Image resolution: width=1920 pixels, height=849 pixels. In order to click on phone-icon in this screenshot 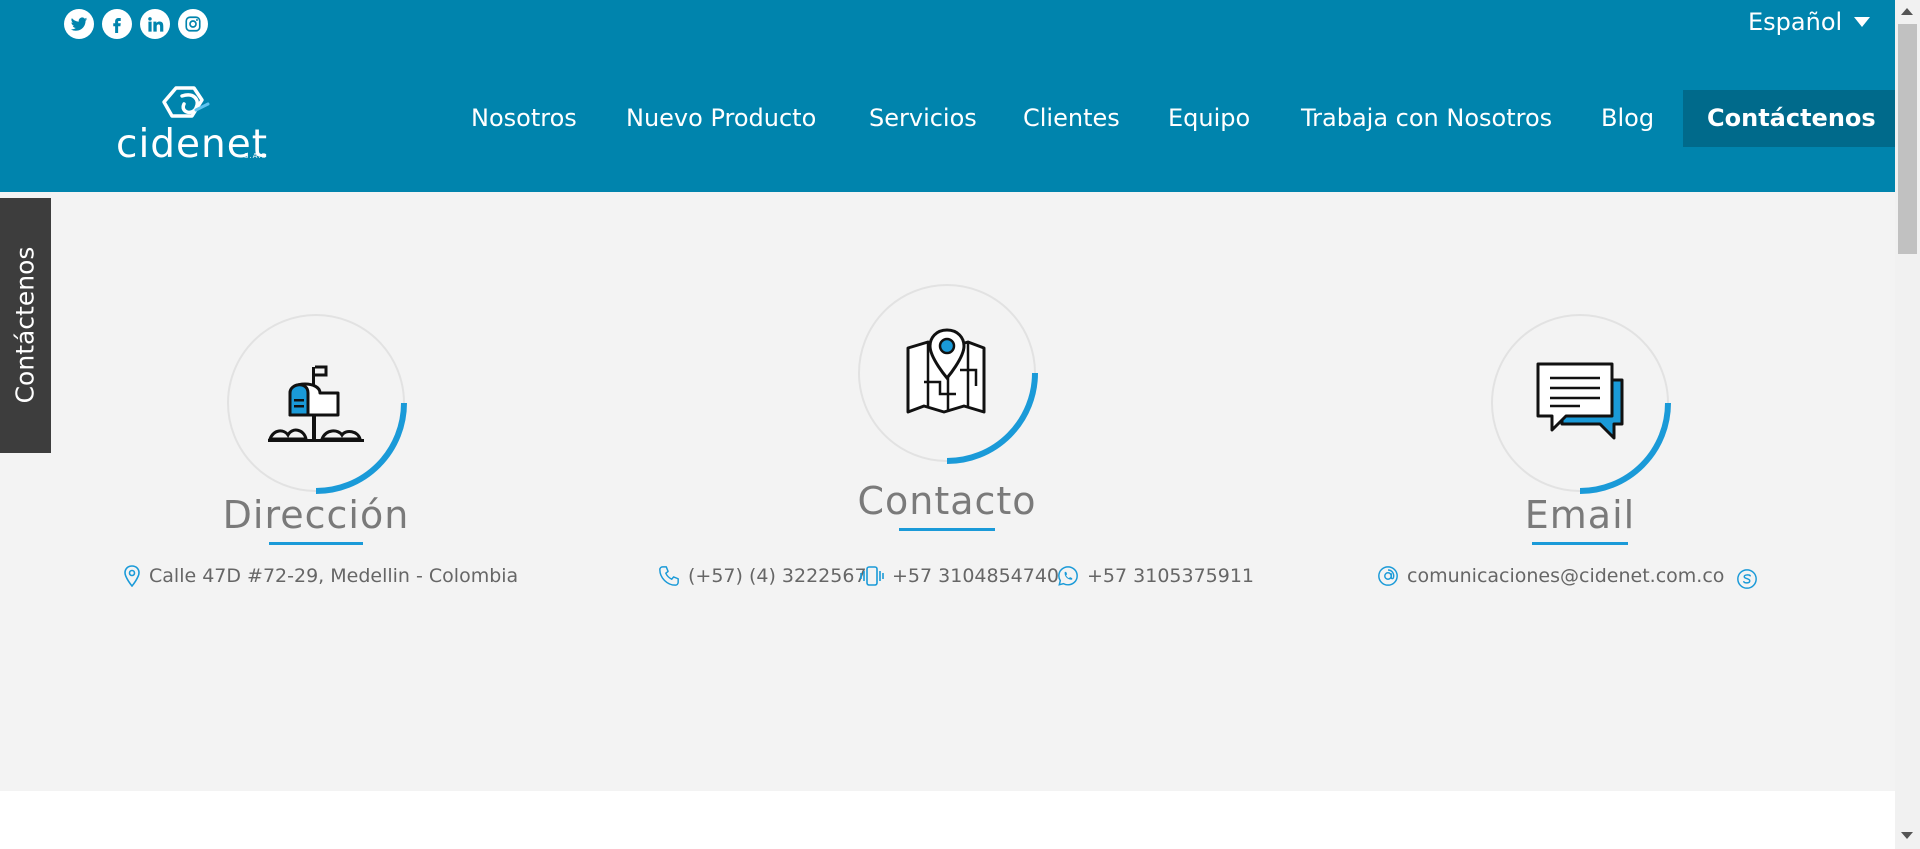, I will do `click(669, 576)`.